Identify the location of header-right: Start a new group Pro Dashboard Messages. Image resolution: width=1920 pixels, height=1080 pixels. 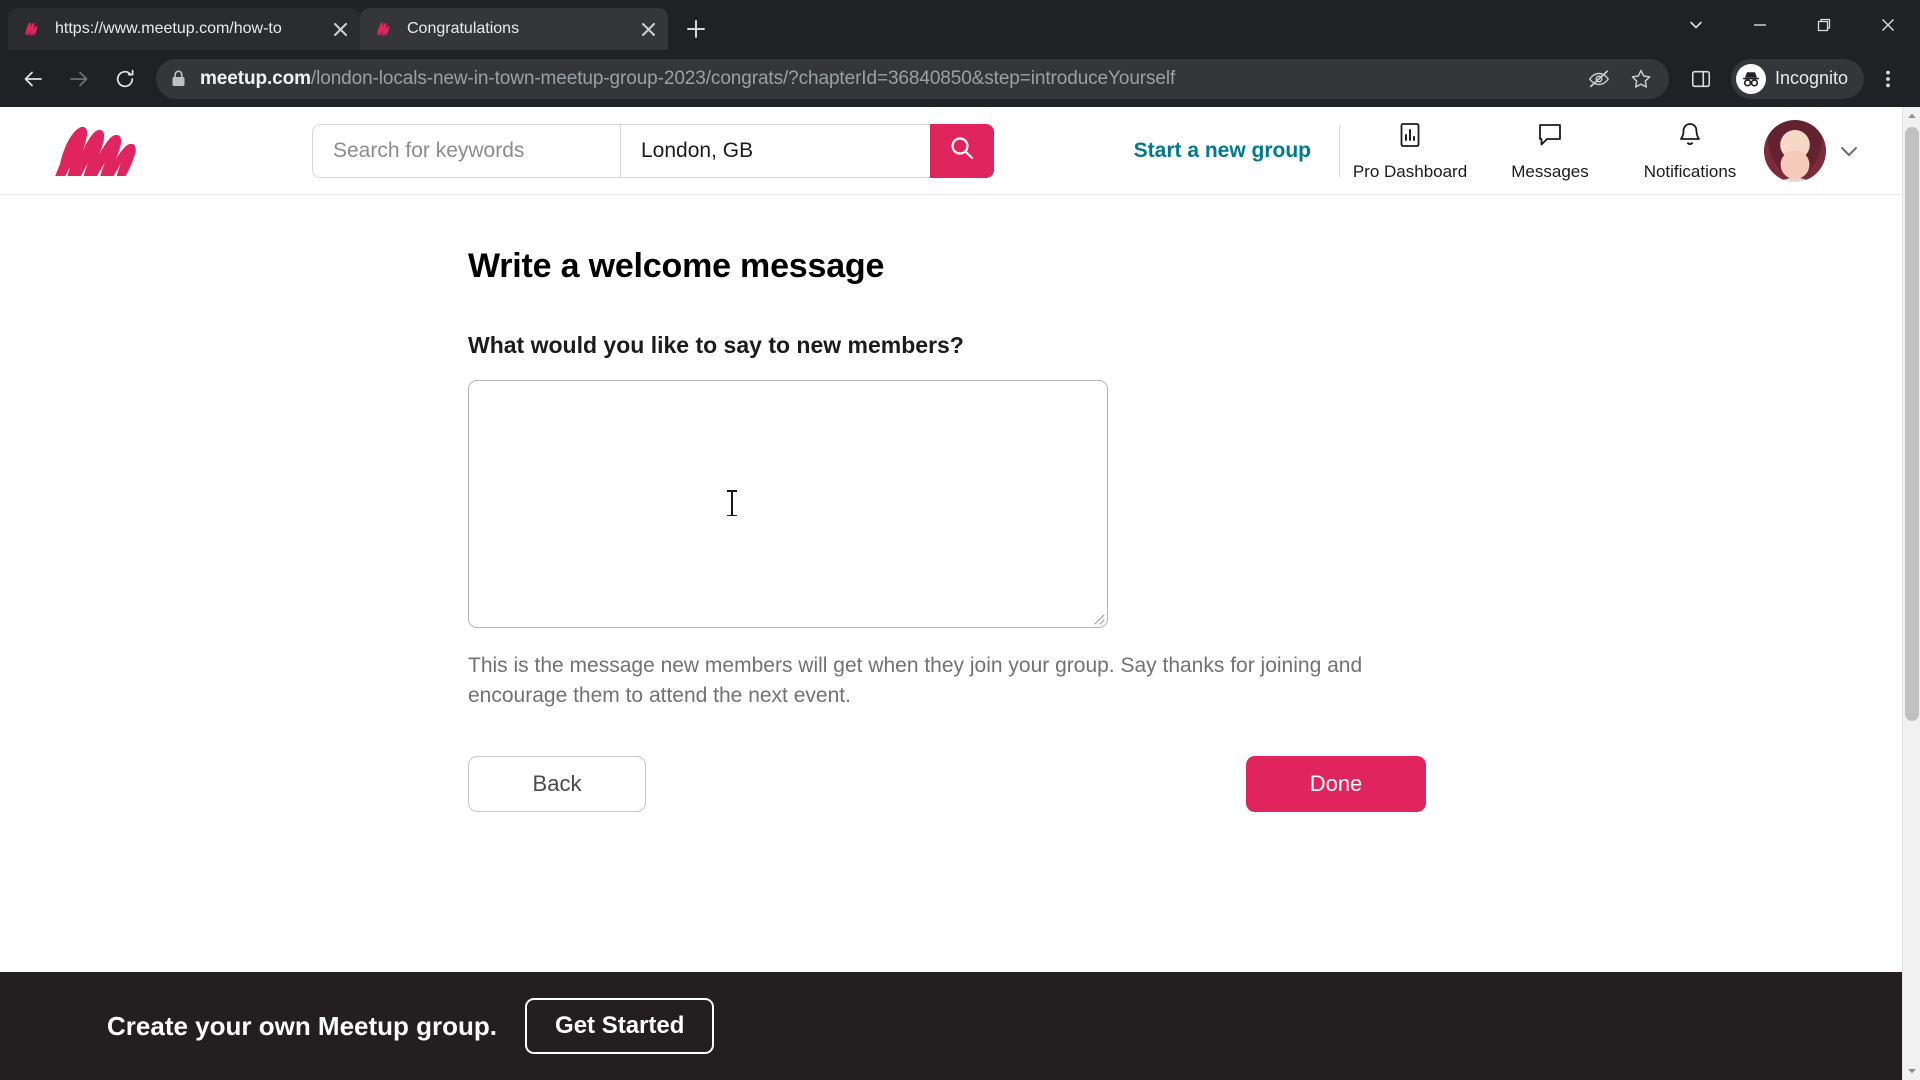
(1503, 151).